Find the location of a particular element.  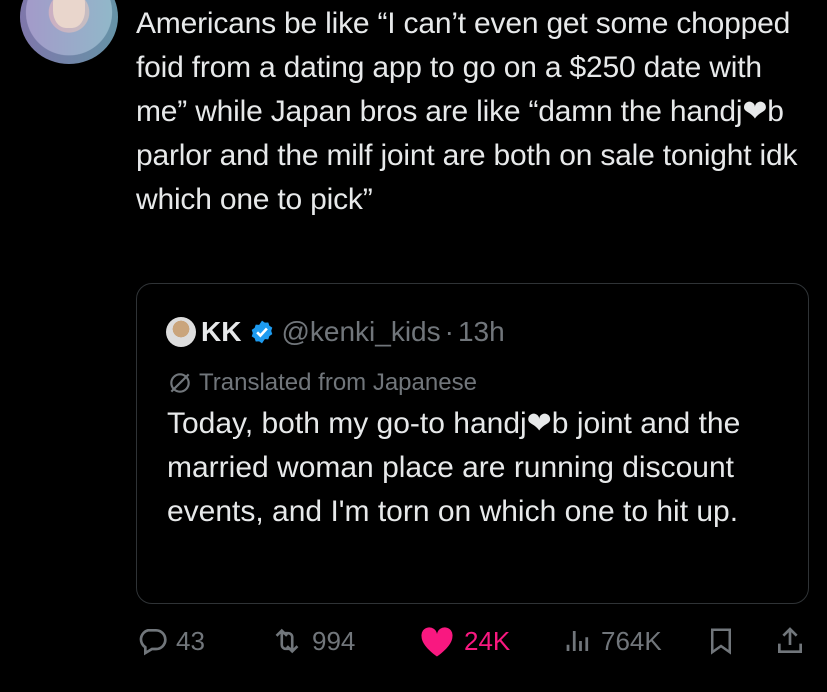

quoted-avatar is located at coordinates (181, 332).